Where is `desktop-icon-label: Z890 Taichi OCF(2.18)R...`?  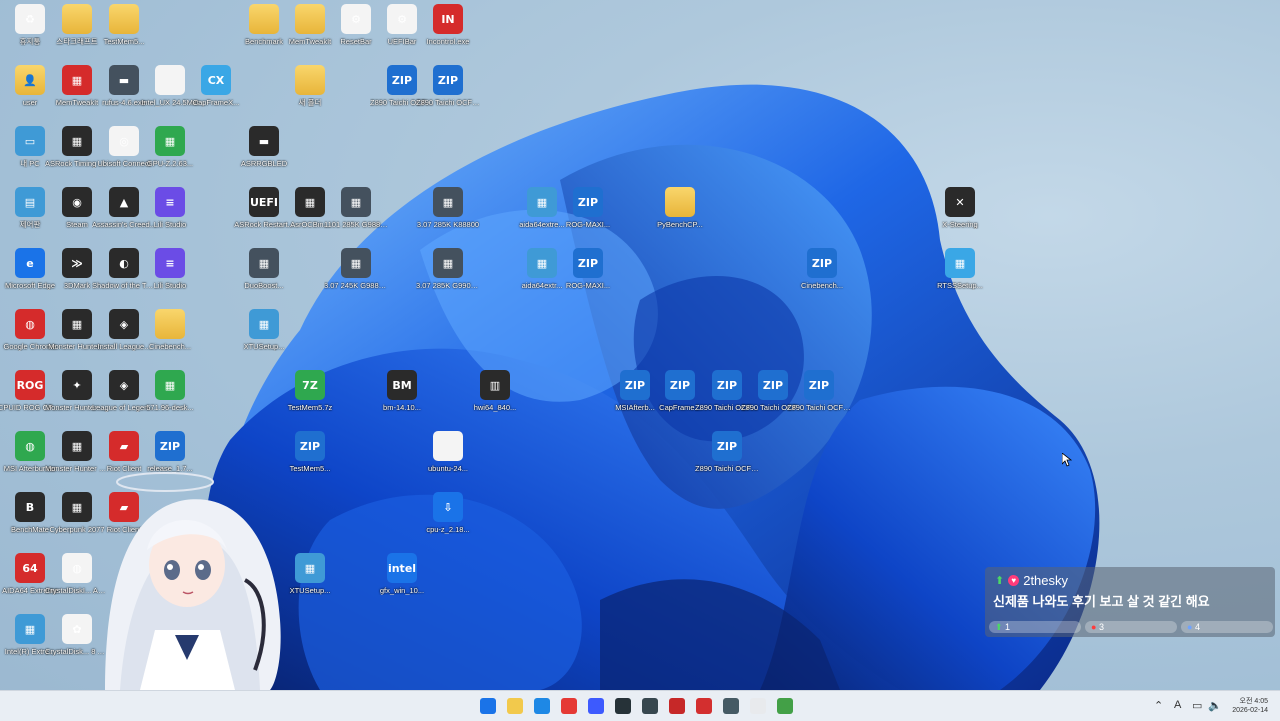
desktop-icon-label: Z890 Taichi OCF(2.18)R... is located at coordinates (727, 468).